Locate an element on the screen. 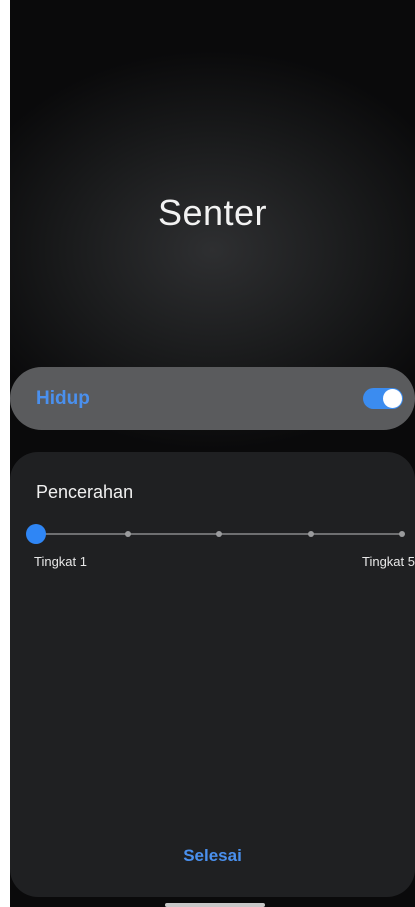 The height and width of the screenshot is (907, 415). slider-thumb is located at coordinates (36, 534).